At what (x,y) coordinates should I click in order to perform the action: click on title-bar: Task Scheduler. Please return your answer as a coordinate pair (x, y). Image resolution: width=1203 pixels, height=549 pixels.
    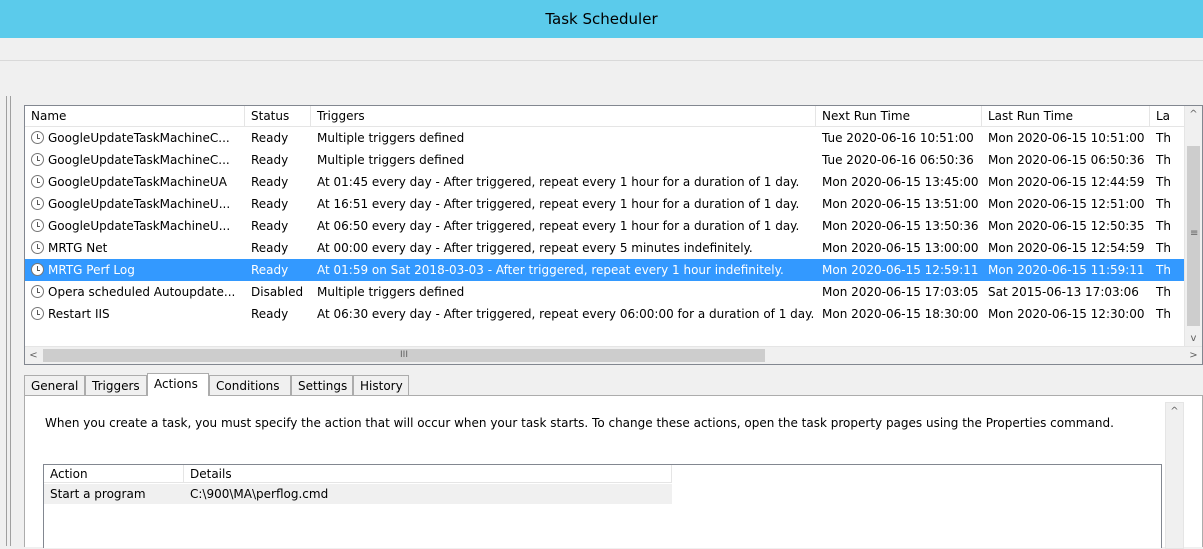
    Looking at the image, I should click on (601, 19).